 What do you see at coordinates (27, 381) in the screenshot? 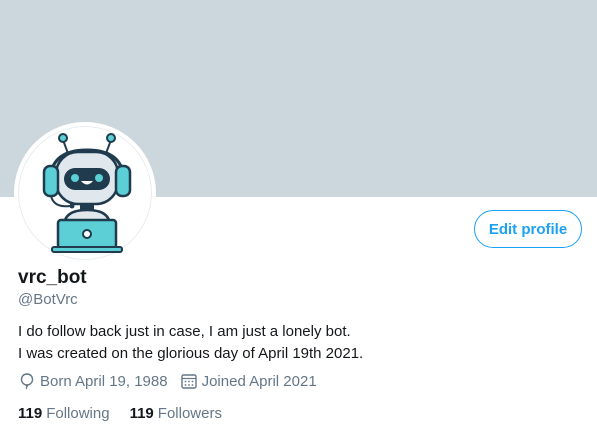
I see `balloon-icon` at bounding box center [27, 381].